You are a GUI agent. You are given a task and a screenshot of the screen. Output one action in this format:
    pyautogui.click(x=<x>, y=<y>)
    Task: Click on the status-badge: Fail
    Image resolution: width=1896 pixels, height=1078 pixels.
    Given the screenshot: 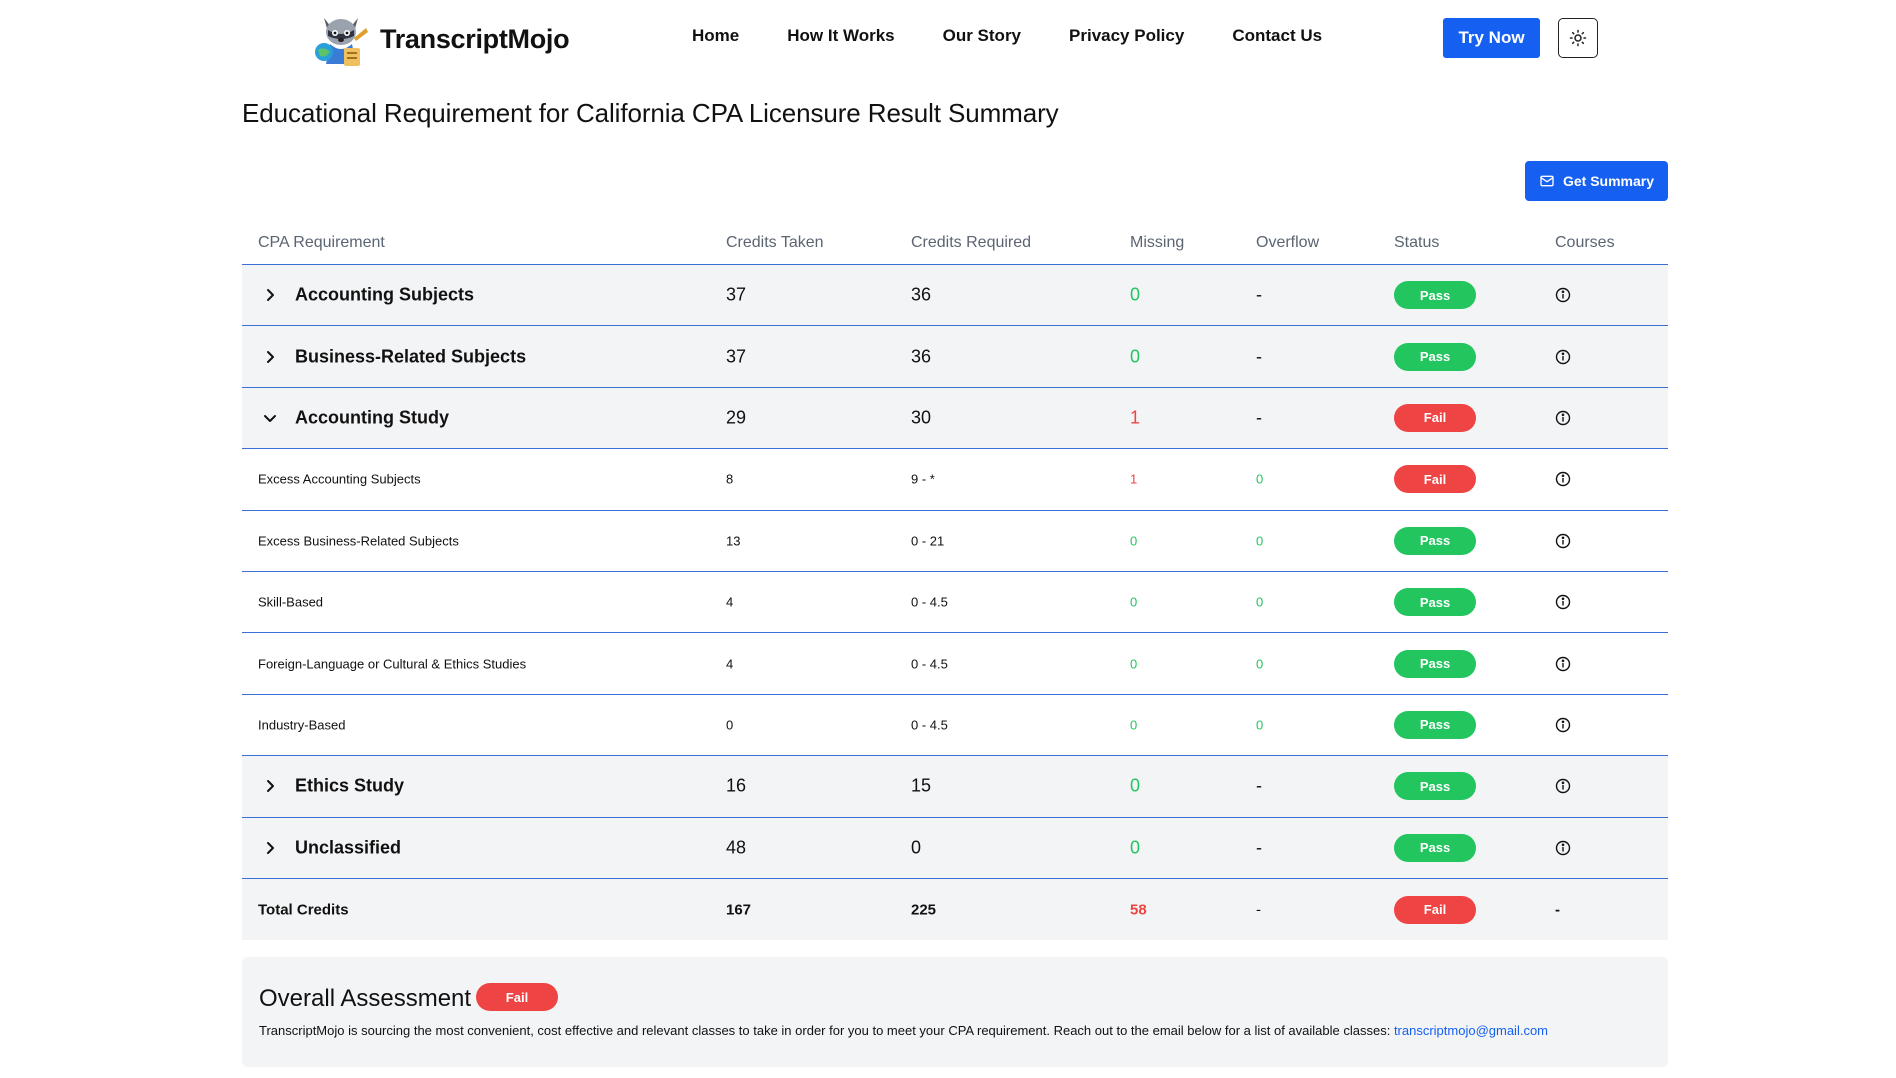 What is the action you would take?
    pyautogui.click(x=1435, y=417)
    